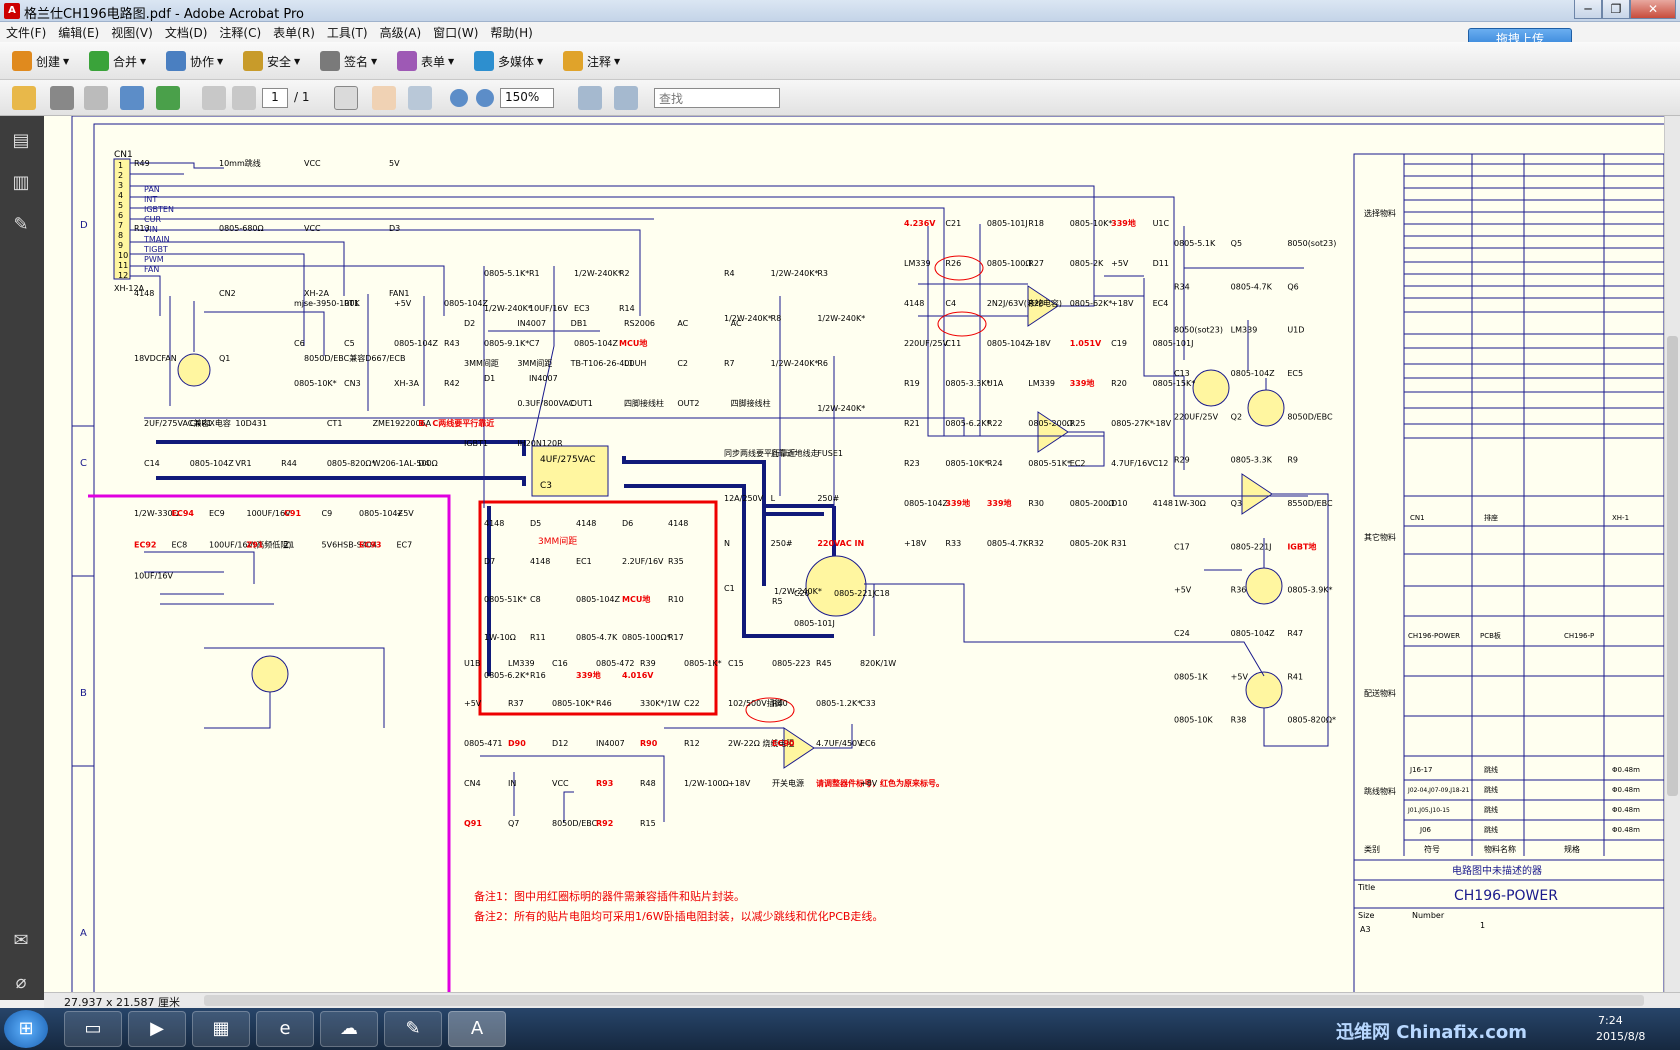 The height and width of the screenshot is (1050, 1680). Describe the element at coordinates (590, 98) in the screenshot. I see `fit-width-icon` at that location.